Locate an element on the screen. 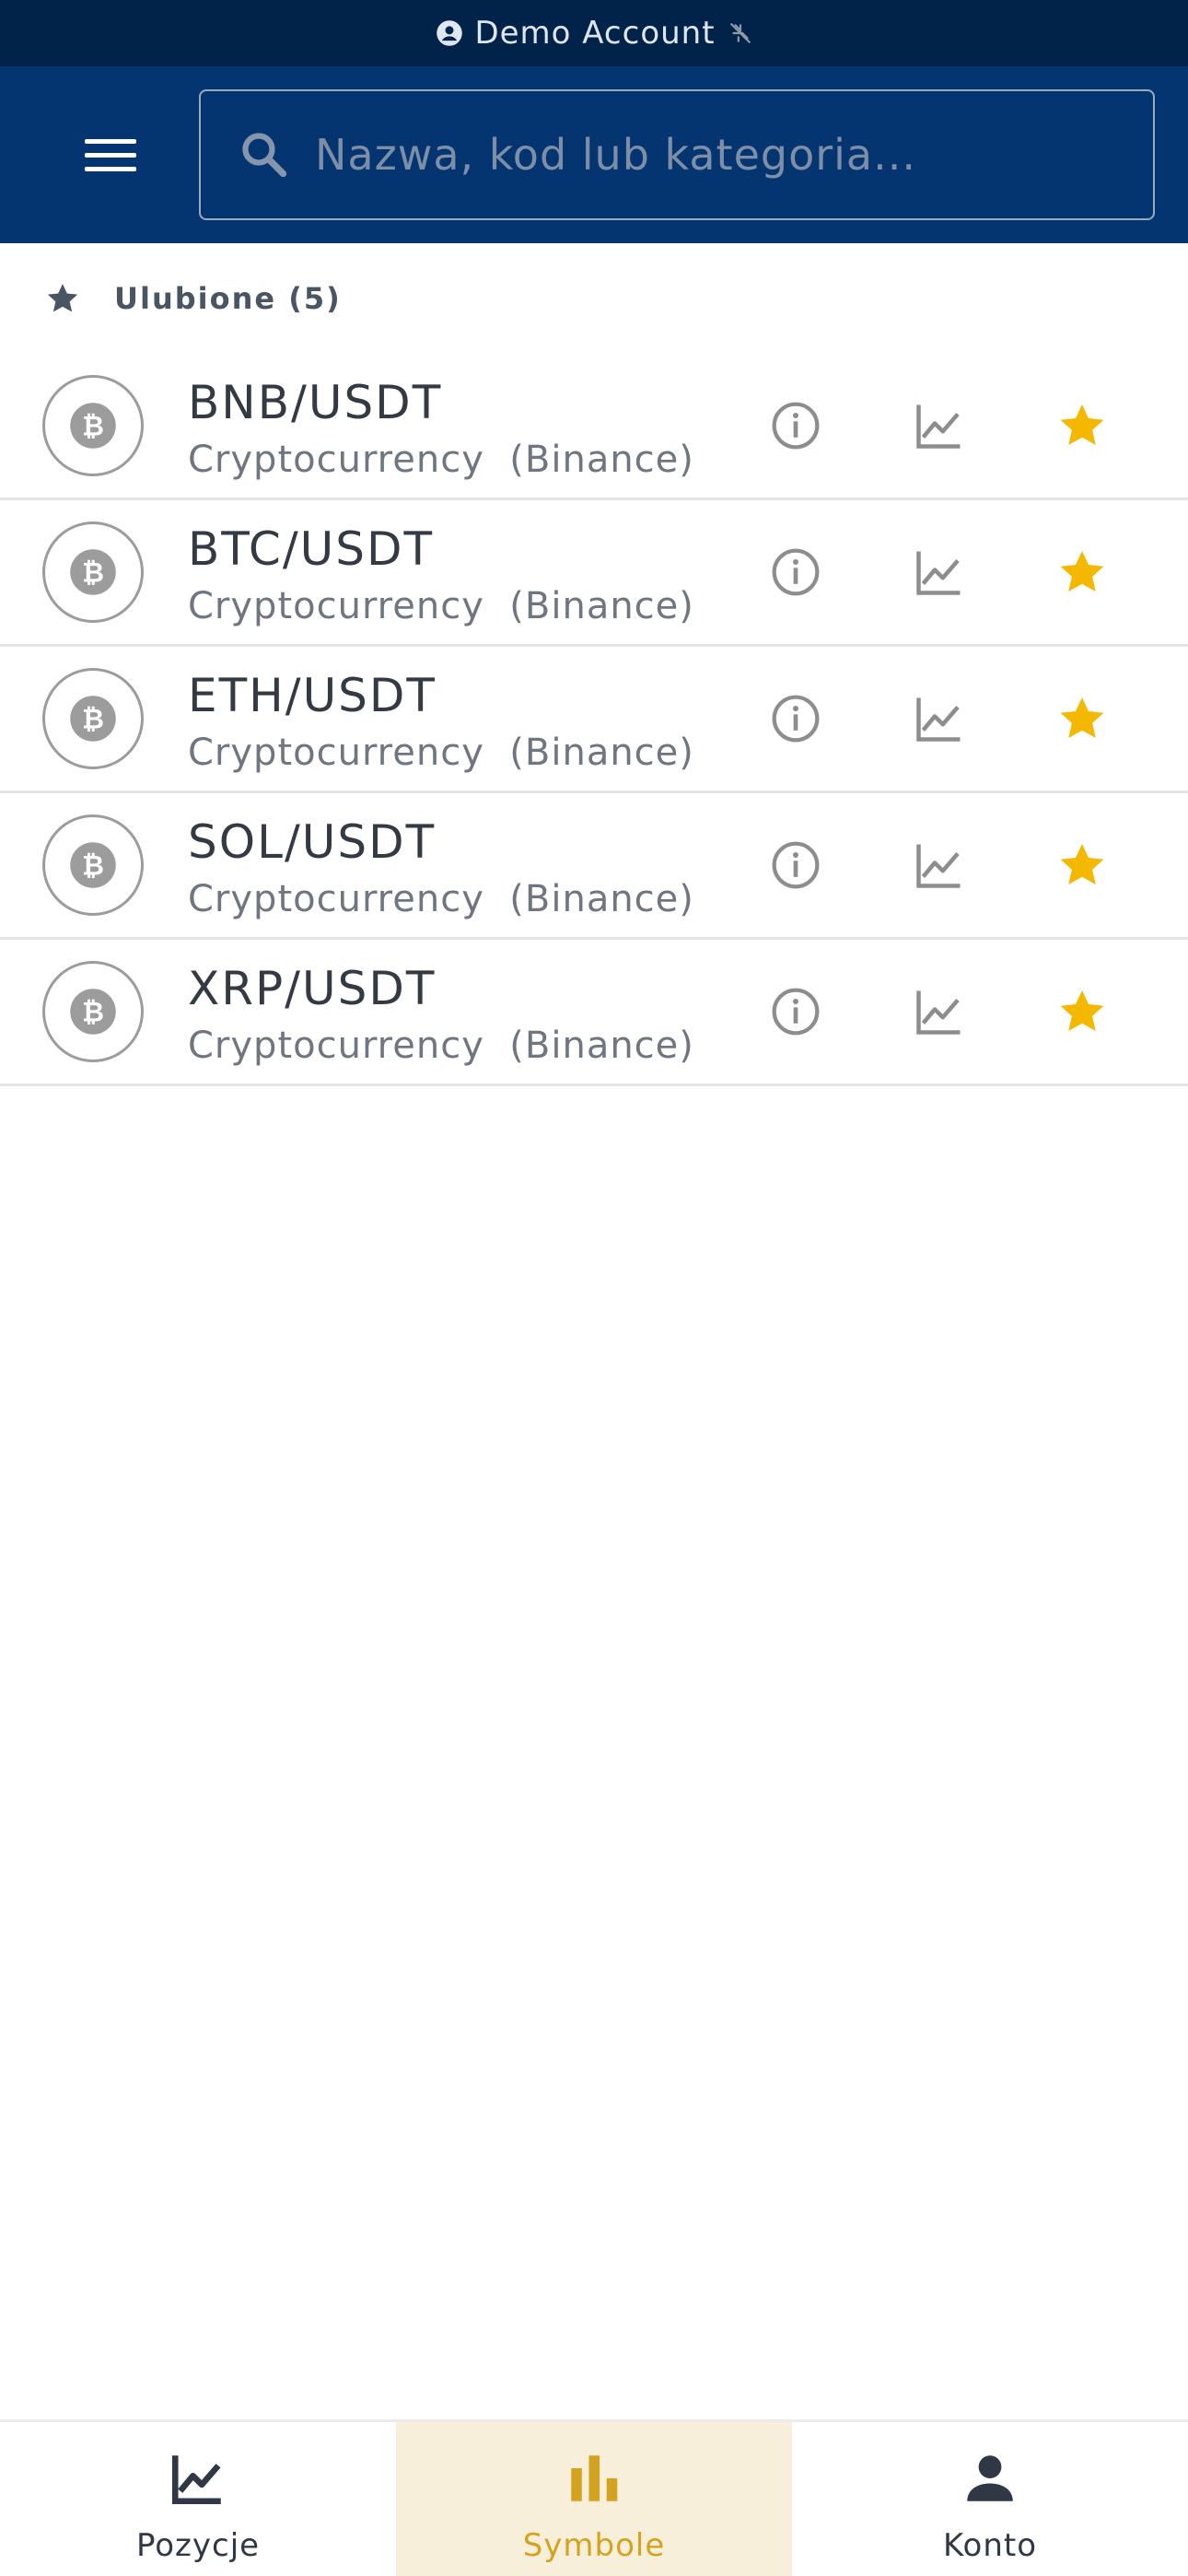  menu-button is located at coordinates (111, 154).